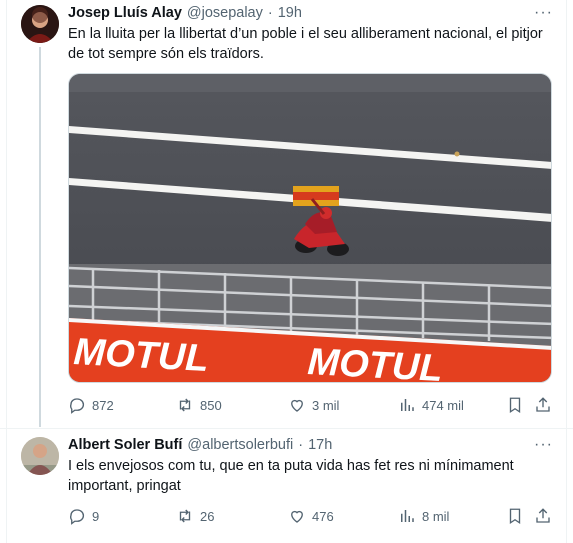 The height and width of the screenshot is (543, 573). What do you see at coordinates (185, 13) in the screenshot?
I see `tweet-header: Josep Lluís Alay @josepalay · 19h` at bounding box center [185, 13].